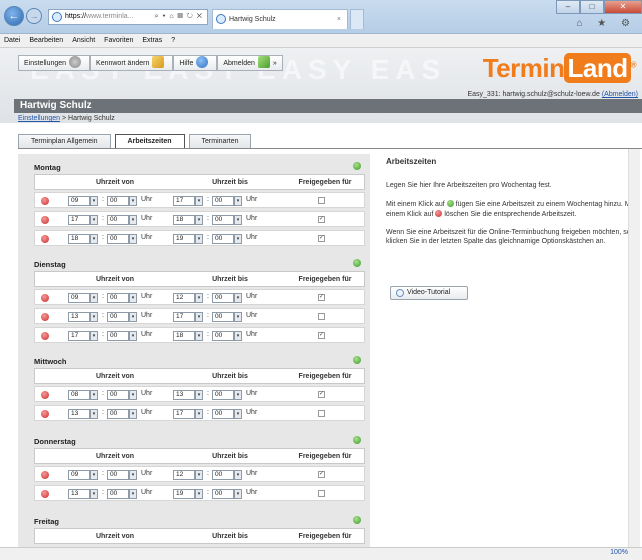 This screenshot has height=560, width=642. I want to click on logout-button: Abmelden », so click(250, 63).